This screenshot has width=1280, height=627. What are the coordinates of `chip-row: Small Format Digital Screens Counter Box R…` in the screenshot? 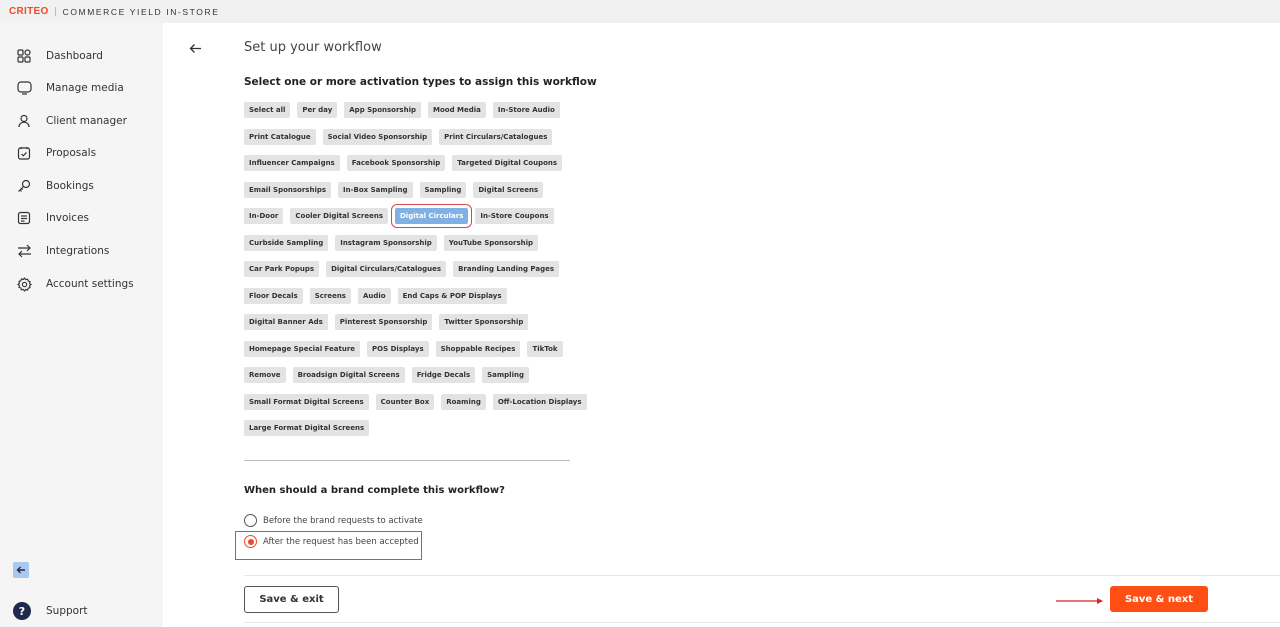 It's located at (415, 407).